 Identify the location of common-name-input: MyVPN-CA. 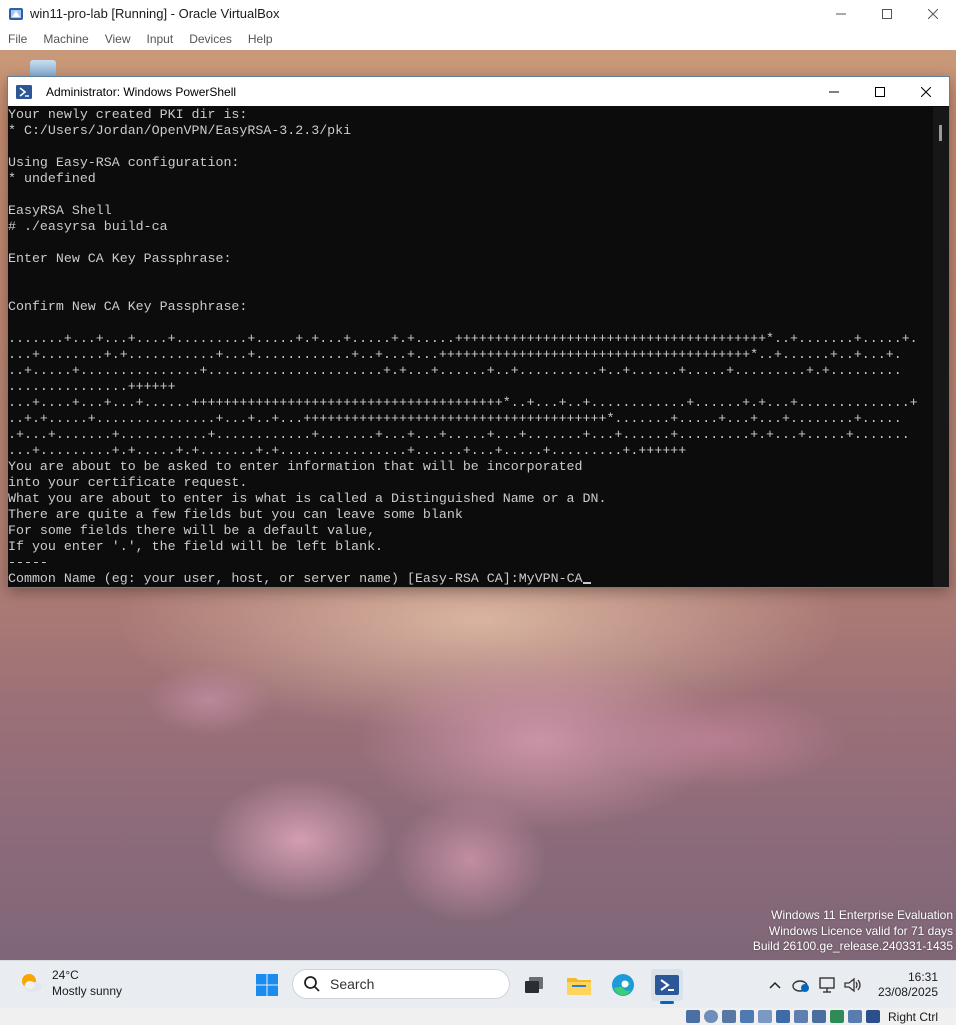
(551, 578).